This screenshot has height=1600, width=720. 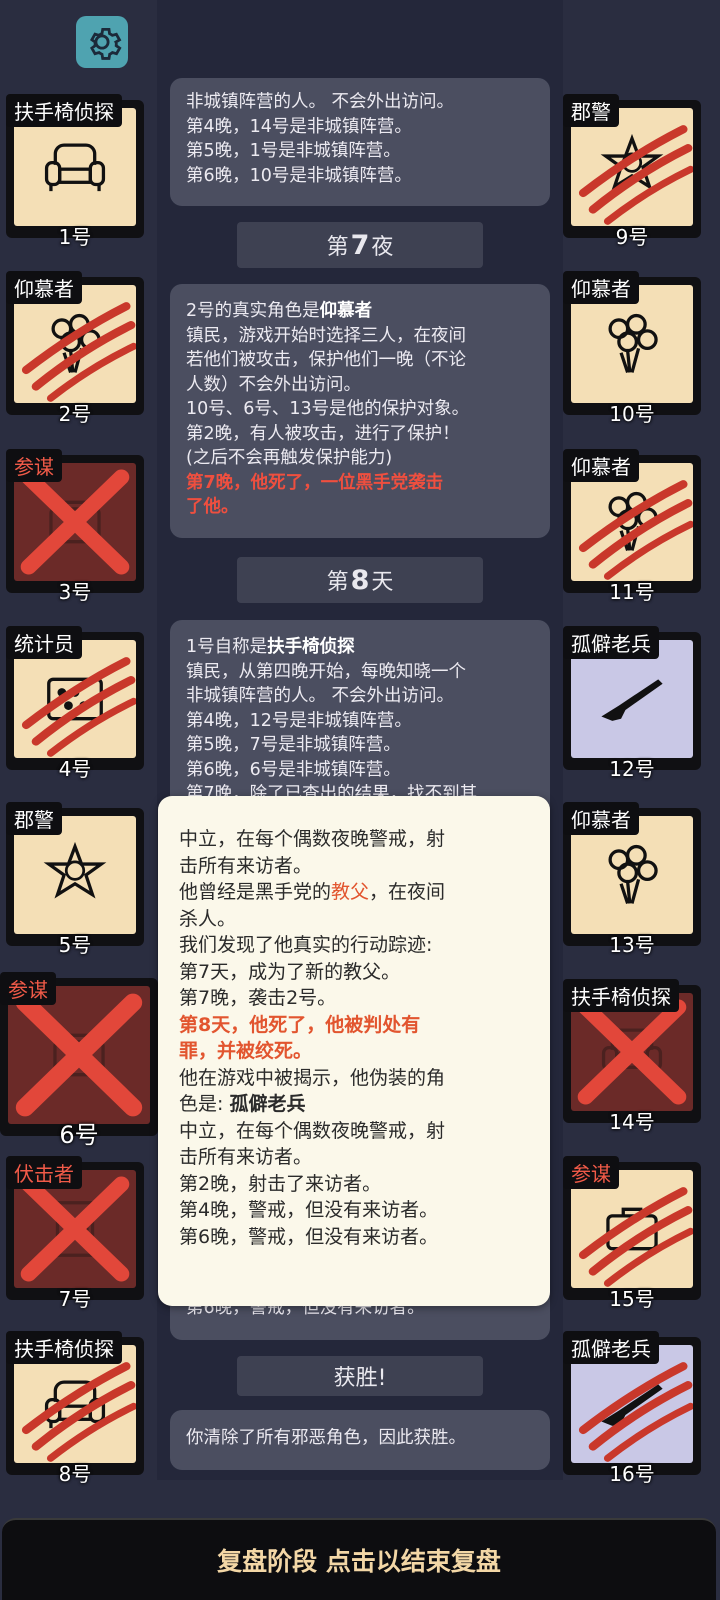 What do you see at coordinates (315, 482) in the screenshot?
I see `log-death-line: 第7晚，他死了，一位黑手党袭击` at bounding box center [315, 482].